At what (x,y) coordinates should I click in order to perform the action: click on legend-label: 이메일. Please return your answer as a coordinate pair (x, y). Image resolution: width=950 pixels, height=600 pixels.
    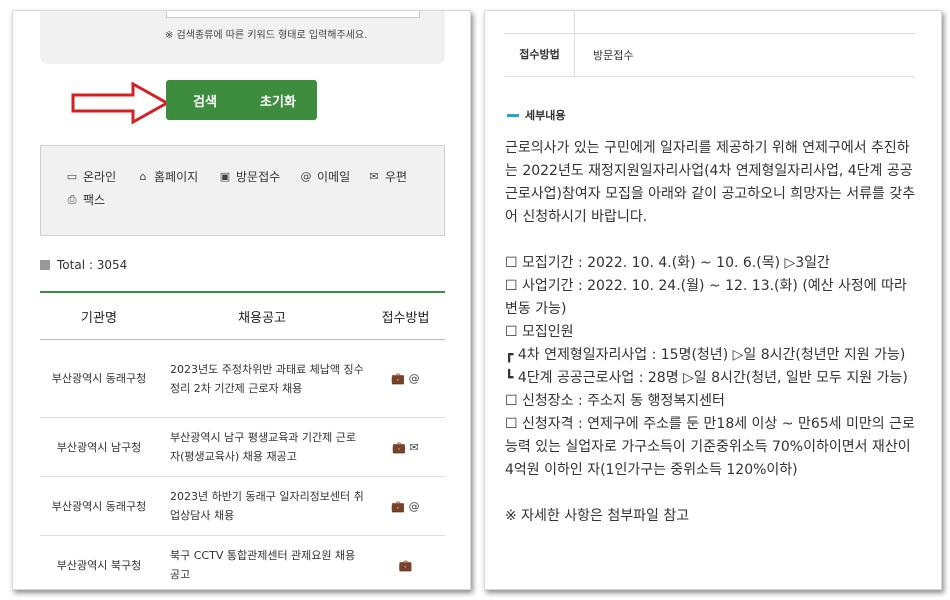
    Looking at the image, I should click on (334, 177).